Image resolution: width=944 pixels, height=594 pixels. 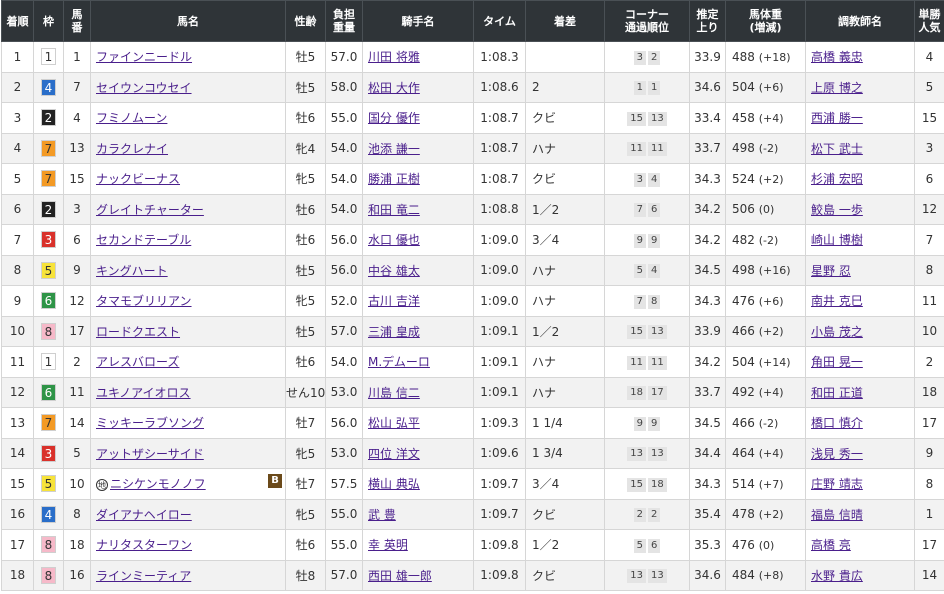 What do you see at coordinates (394, 118) in the screenshot?
I see `jockey-link: 国分 優作` at bounding box center [394, 118].